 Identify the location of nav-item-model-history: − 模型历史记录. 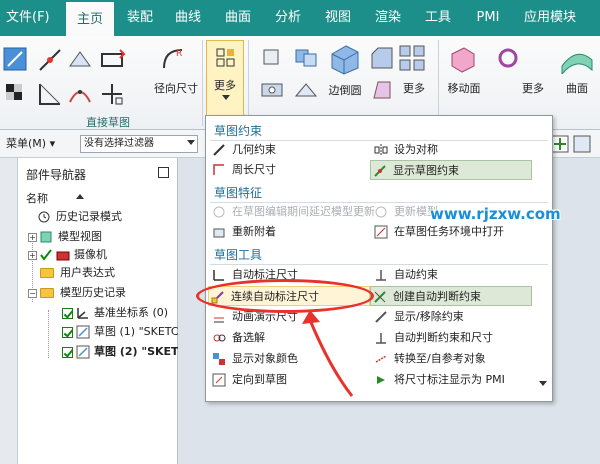
(98, 293).